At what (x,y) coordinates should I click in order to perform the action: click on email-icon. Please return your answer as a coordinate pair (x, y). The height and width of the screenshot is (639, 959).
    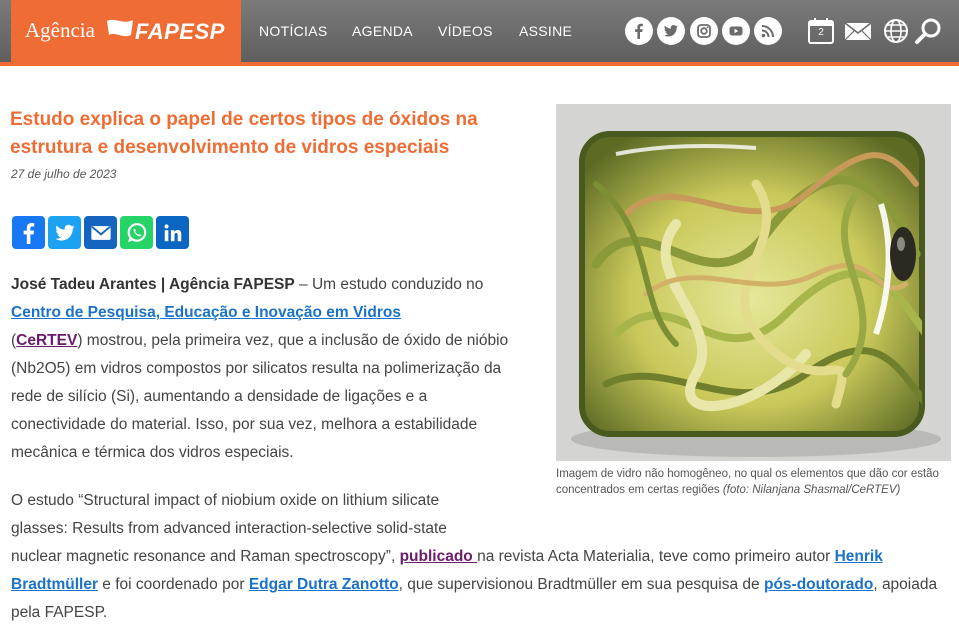
    Looking at the image, I should click on (100, 232).